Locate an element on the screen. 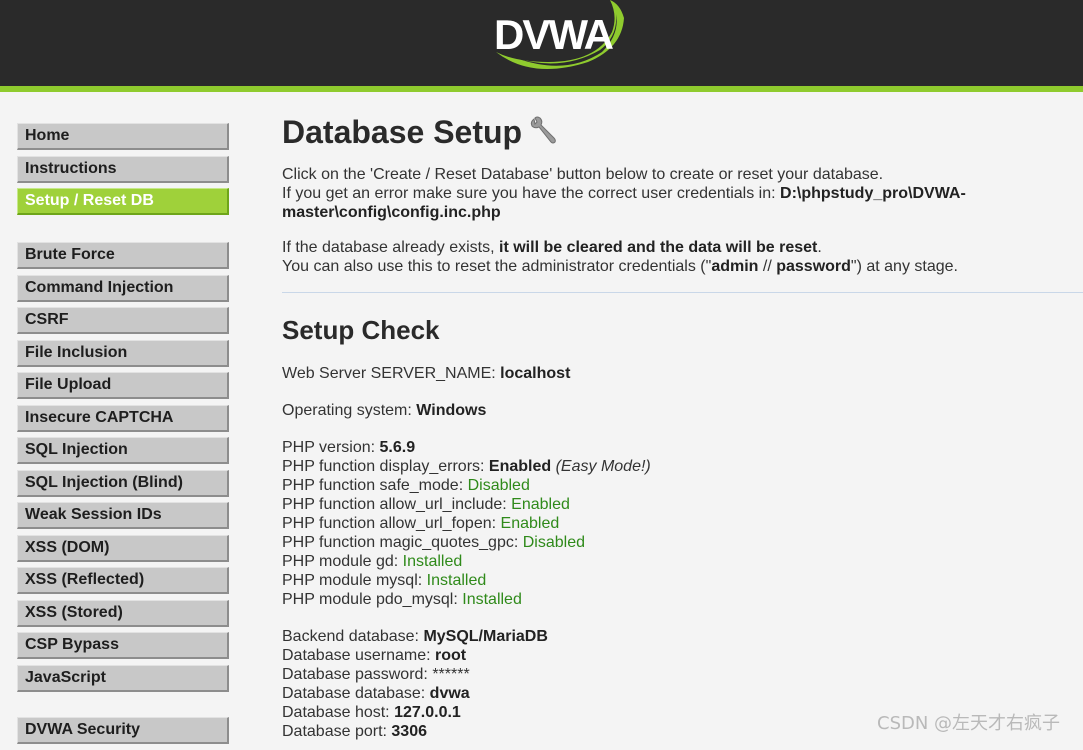  dvwa-logo: DVWA is located at coordinates (560, 36).